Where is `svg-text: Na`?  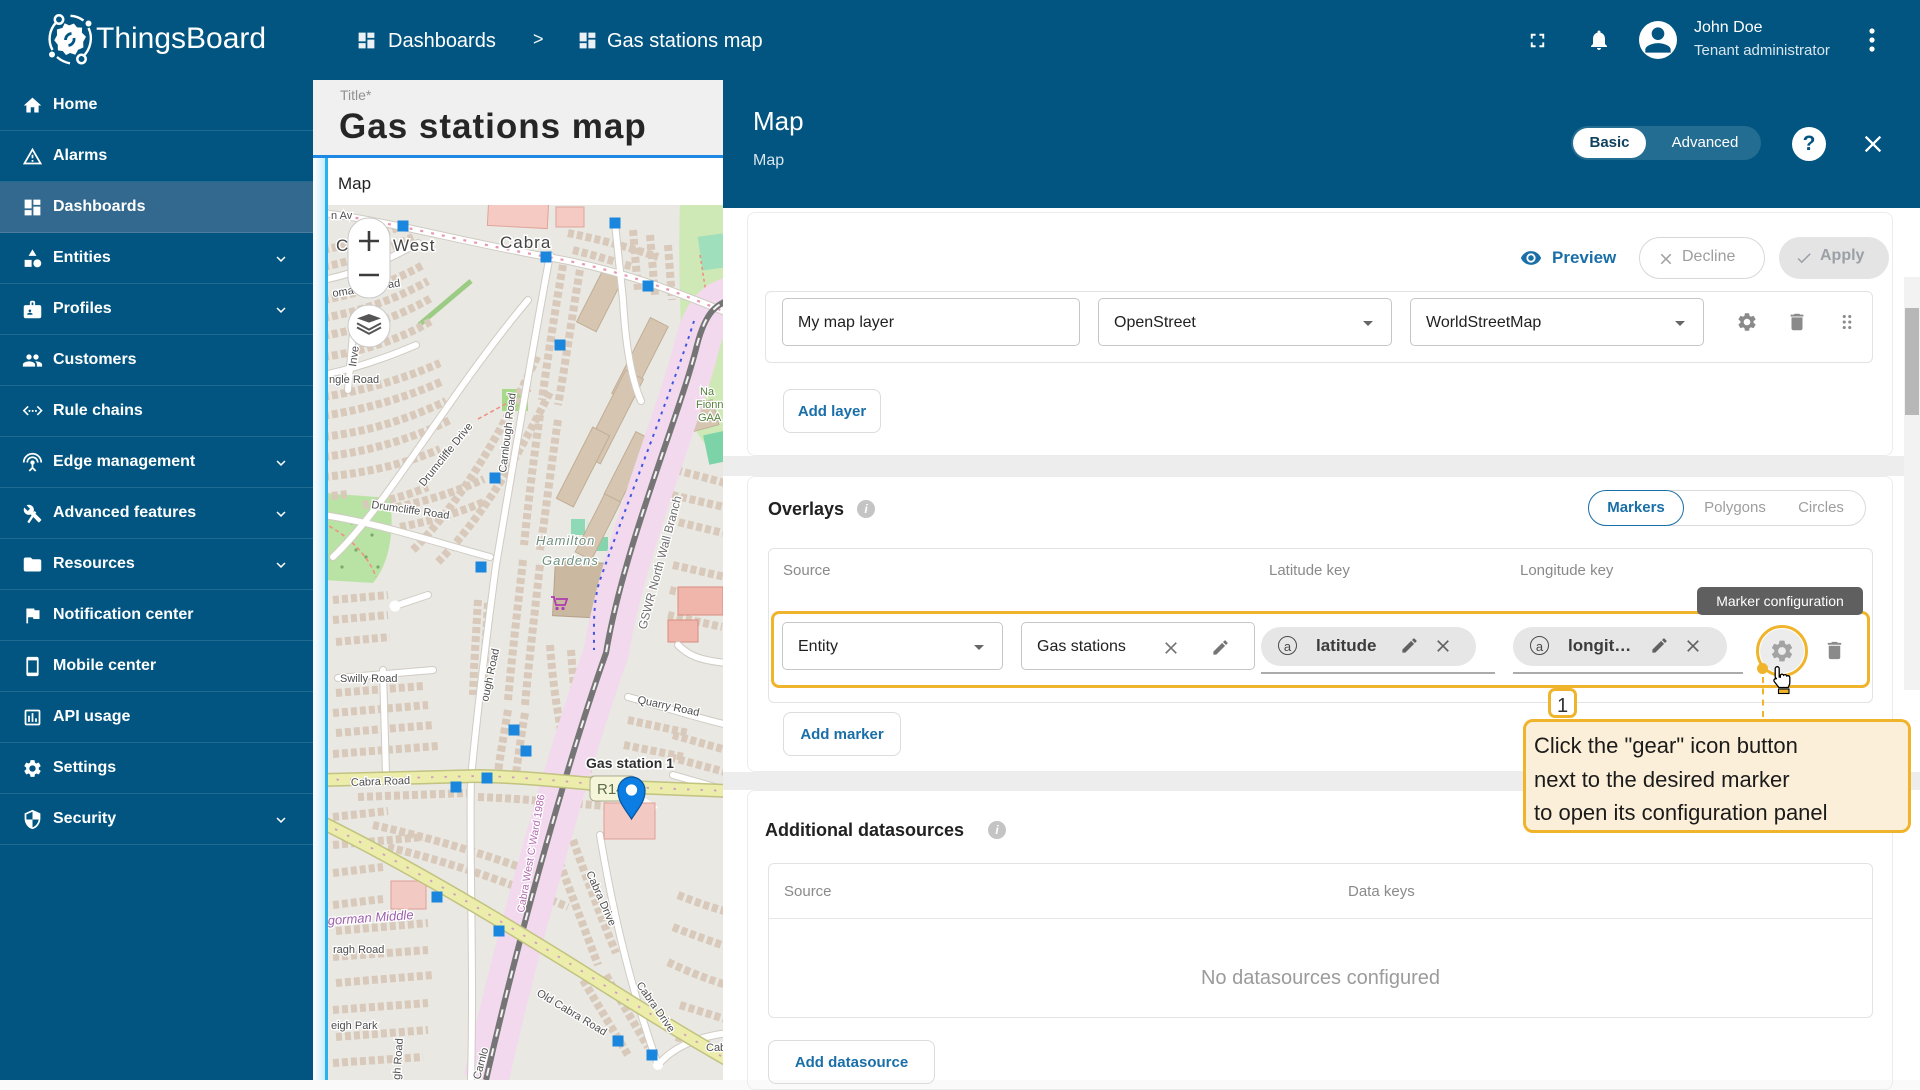 svg-text: Na is located at coordinates (707, 392).